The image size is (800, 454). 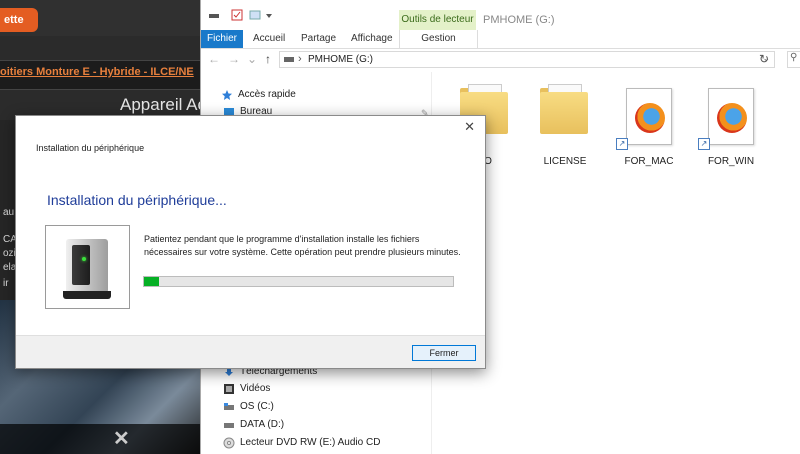 I want to click on star-icon, so click(x=227, y=95).